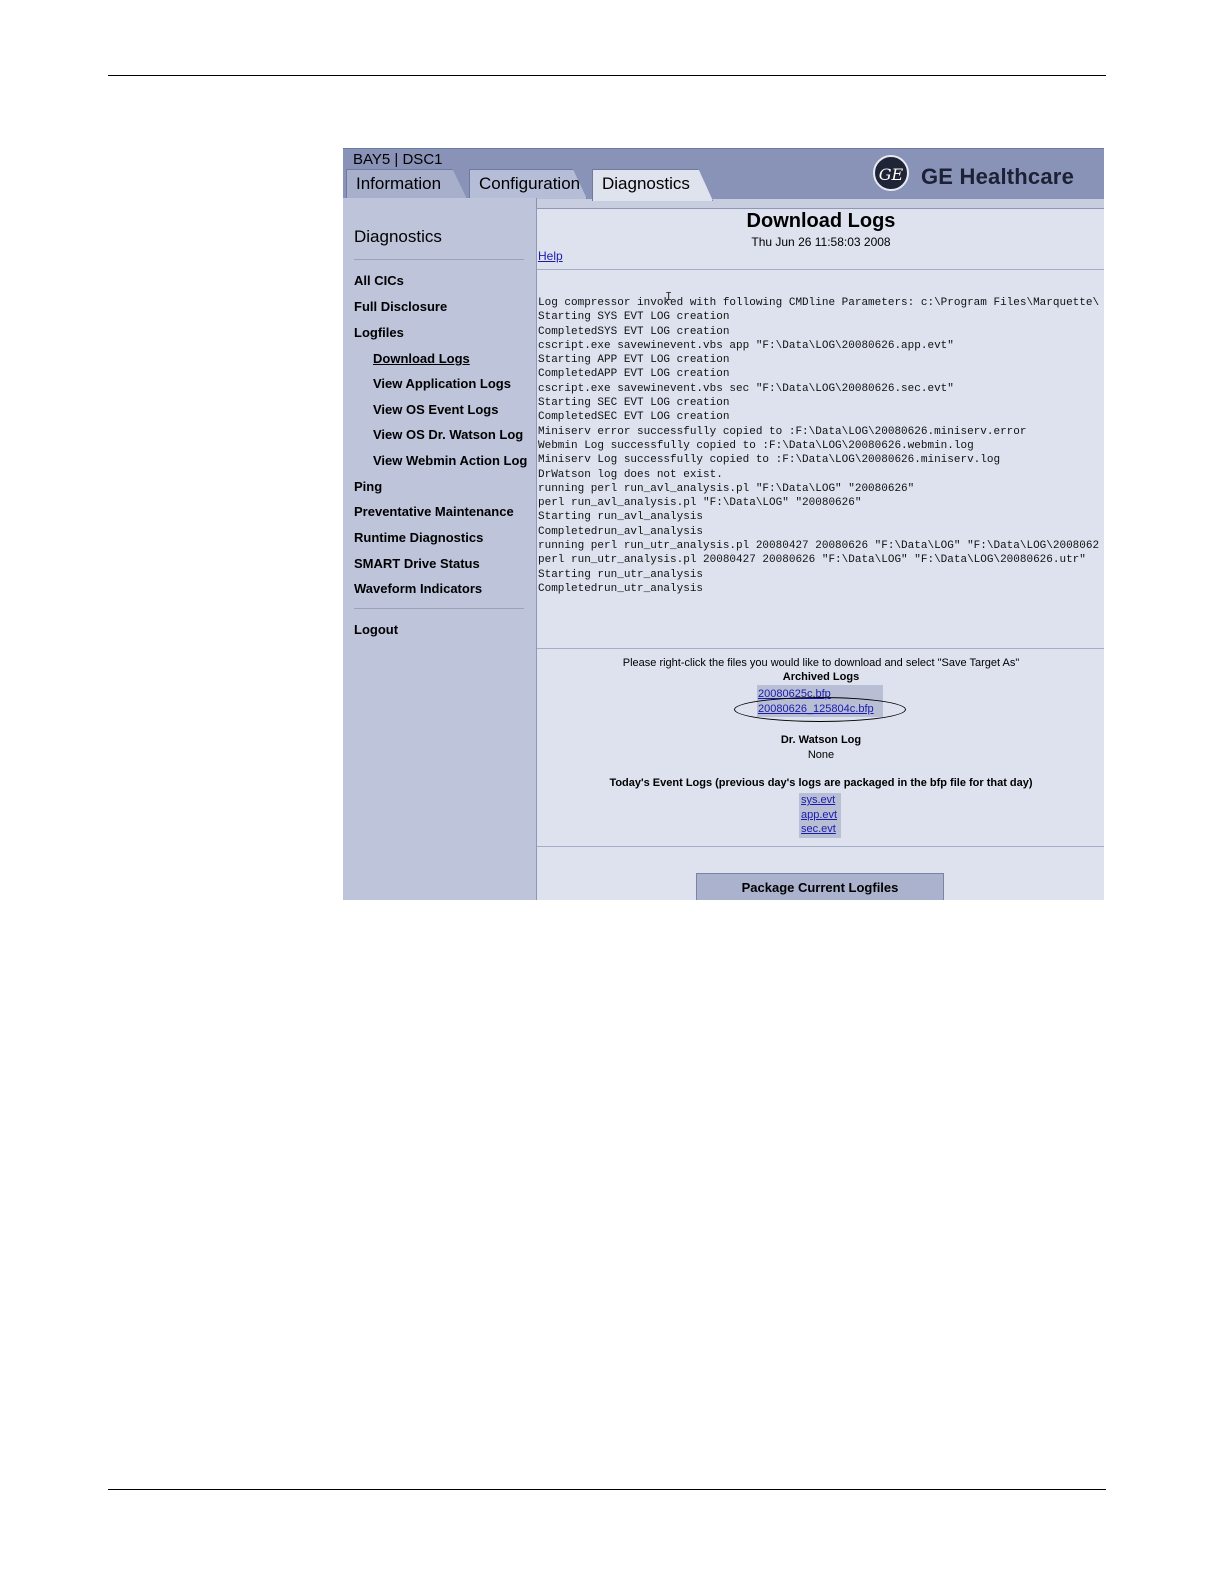  Describe the element at coordinates (634, 374) in the screenshot. I see `log-line: CompletedAPP EVT LOG creation` at that location.